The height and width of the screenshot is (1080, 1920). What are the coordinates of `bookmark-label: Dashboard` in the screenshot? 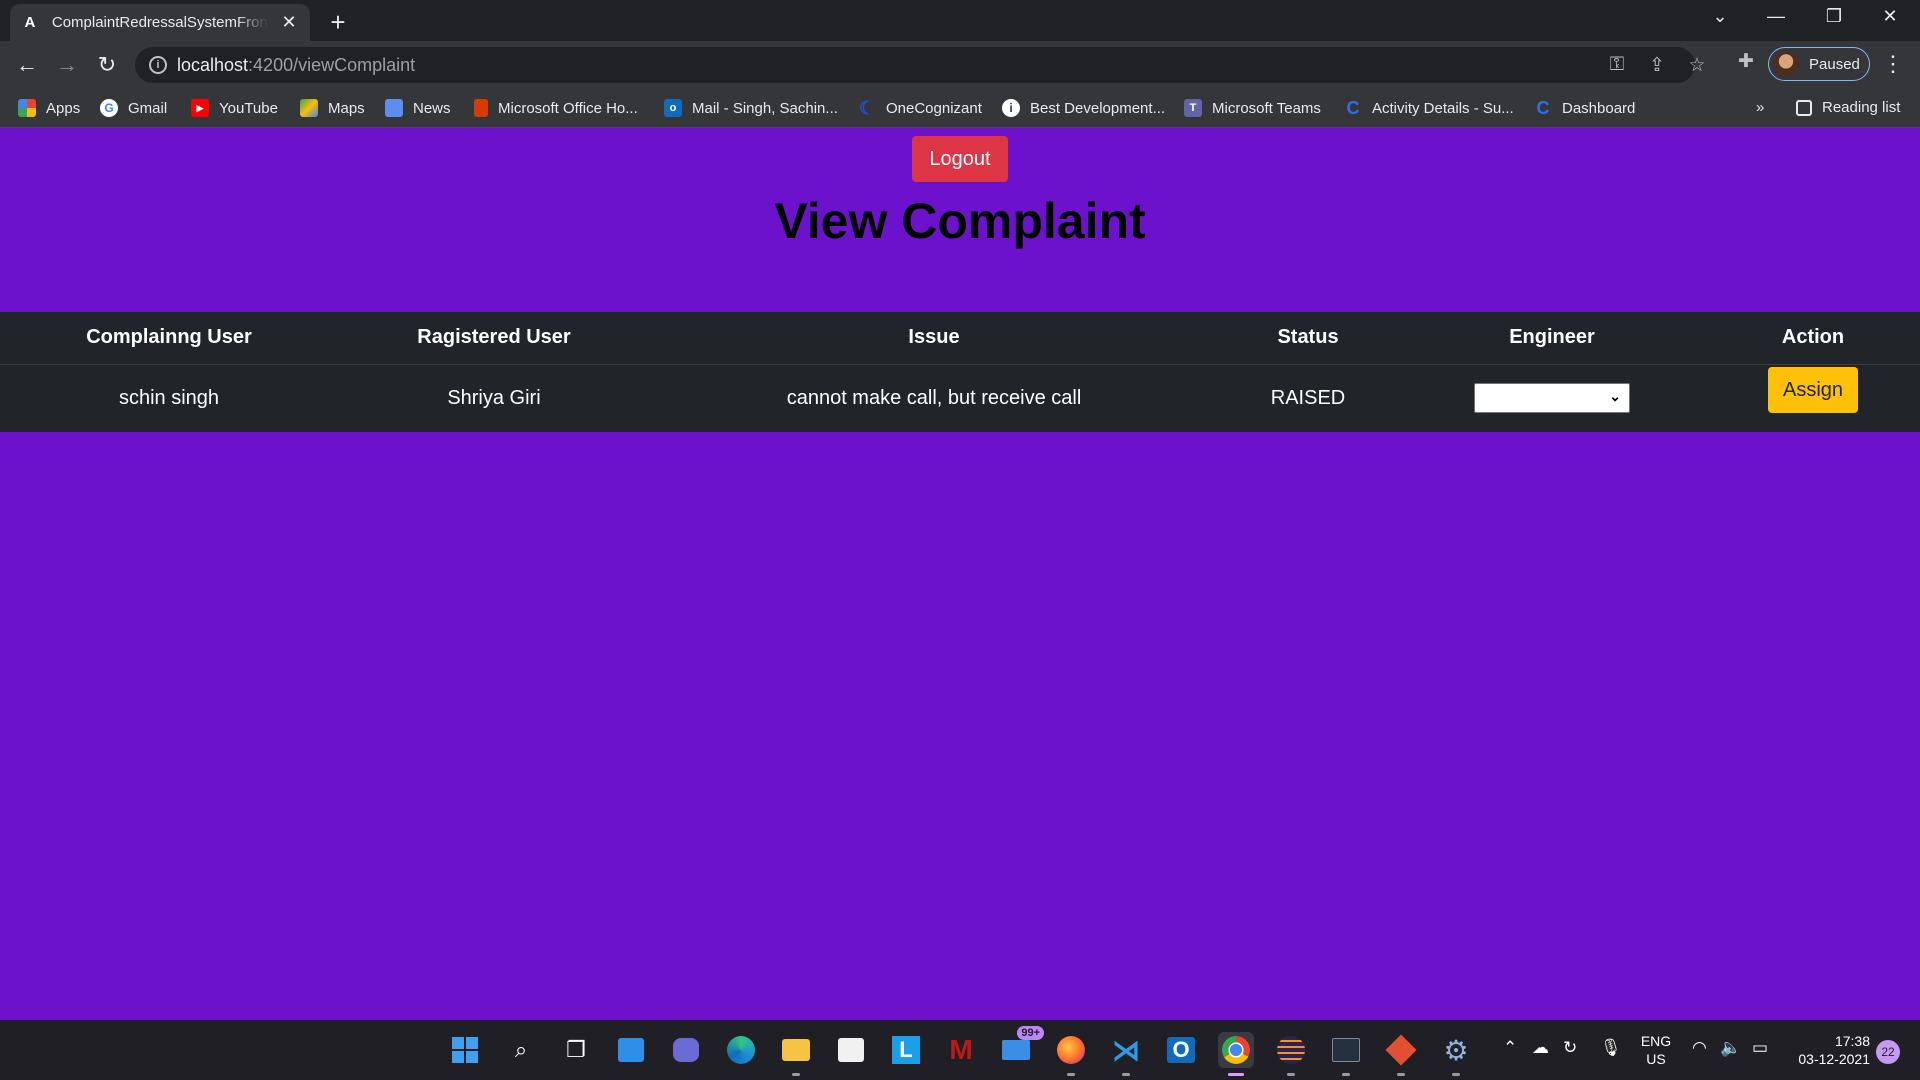 It's located at (1599, 108).